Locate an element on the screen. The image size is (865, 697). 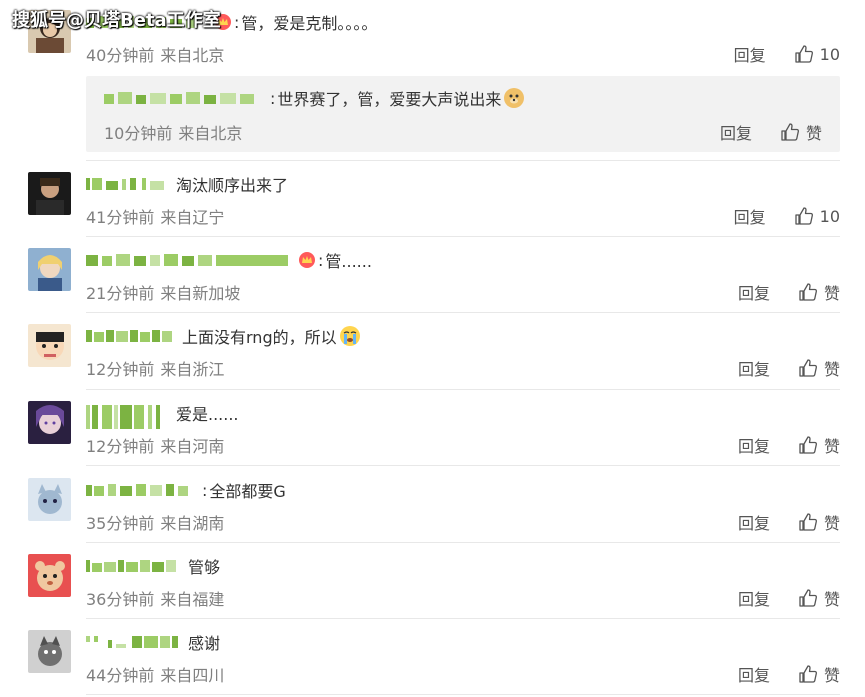
crown-badge-icon is located at coordinates (307, 260).